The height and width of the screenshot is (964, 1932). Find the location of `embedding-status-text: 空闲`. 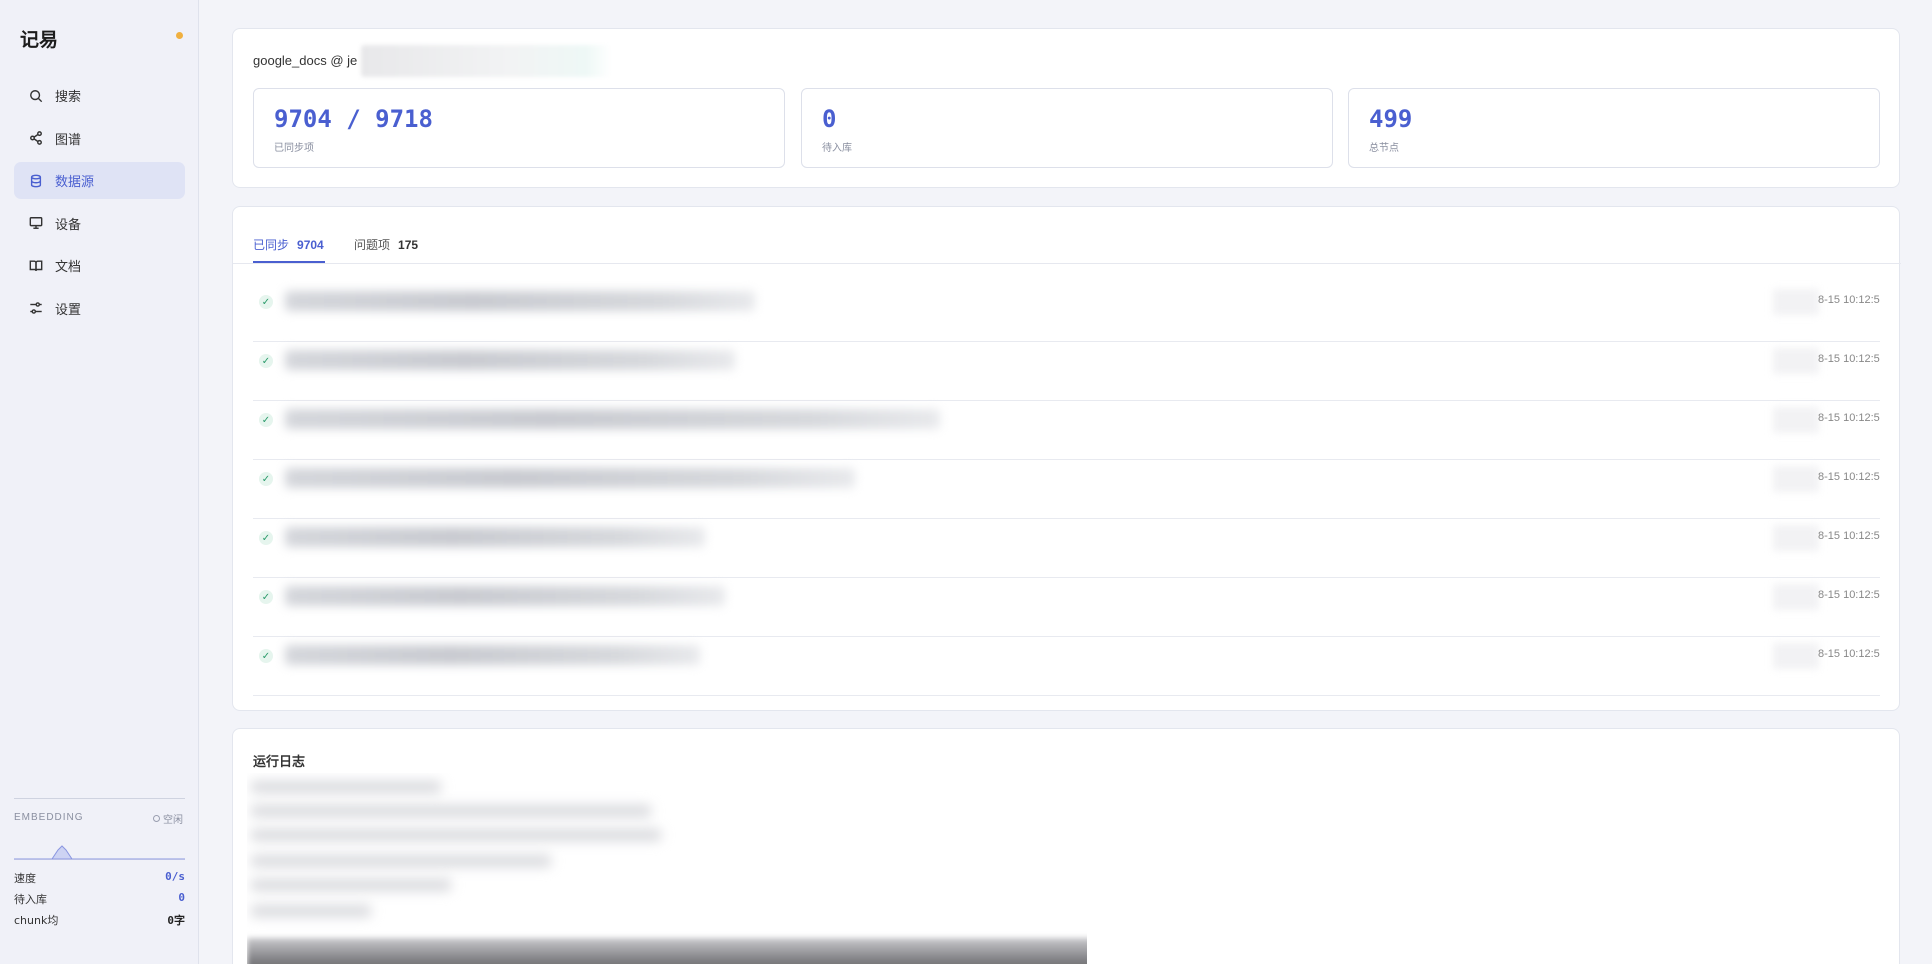

embedding-status-text: 空闲 is located at coordinates (173, 820).